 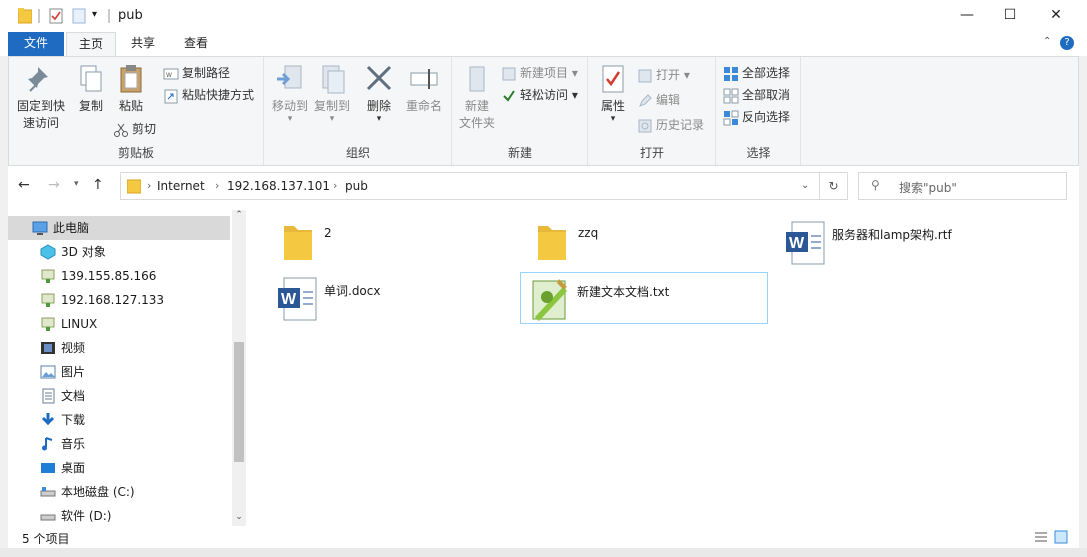 I want to click on group-new: 新建 文件夹 新建项目 ▾ 轻松访问 ▾ 新建, so click(x=520, y=111).